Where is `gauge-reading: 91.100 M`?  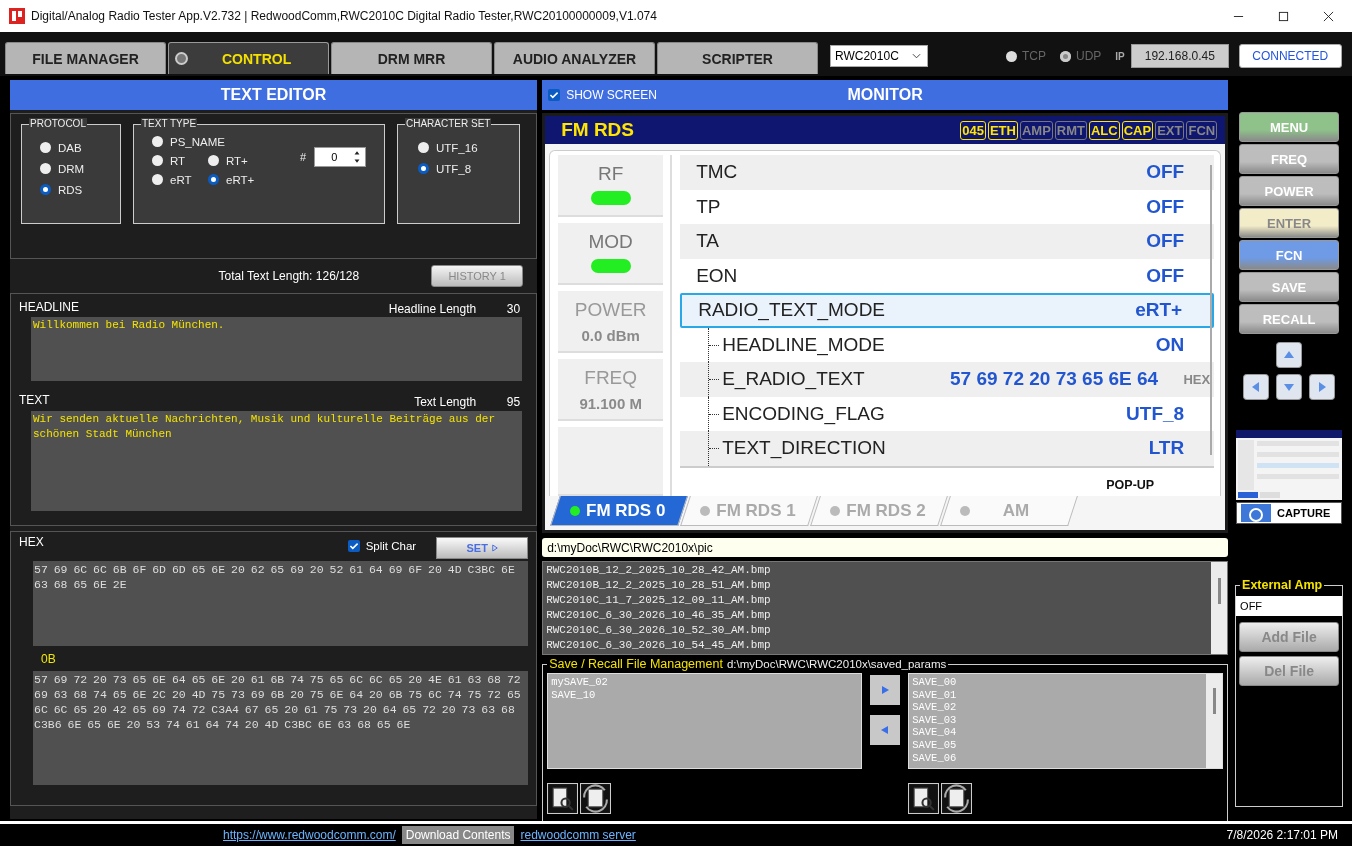
gauge-reading: 91.100 M is located at coordinates (610, 403).